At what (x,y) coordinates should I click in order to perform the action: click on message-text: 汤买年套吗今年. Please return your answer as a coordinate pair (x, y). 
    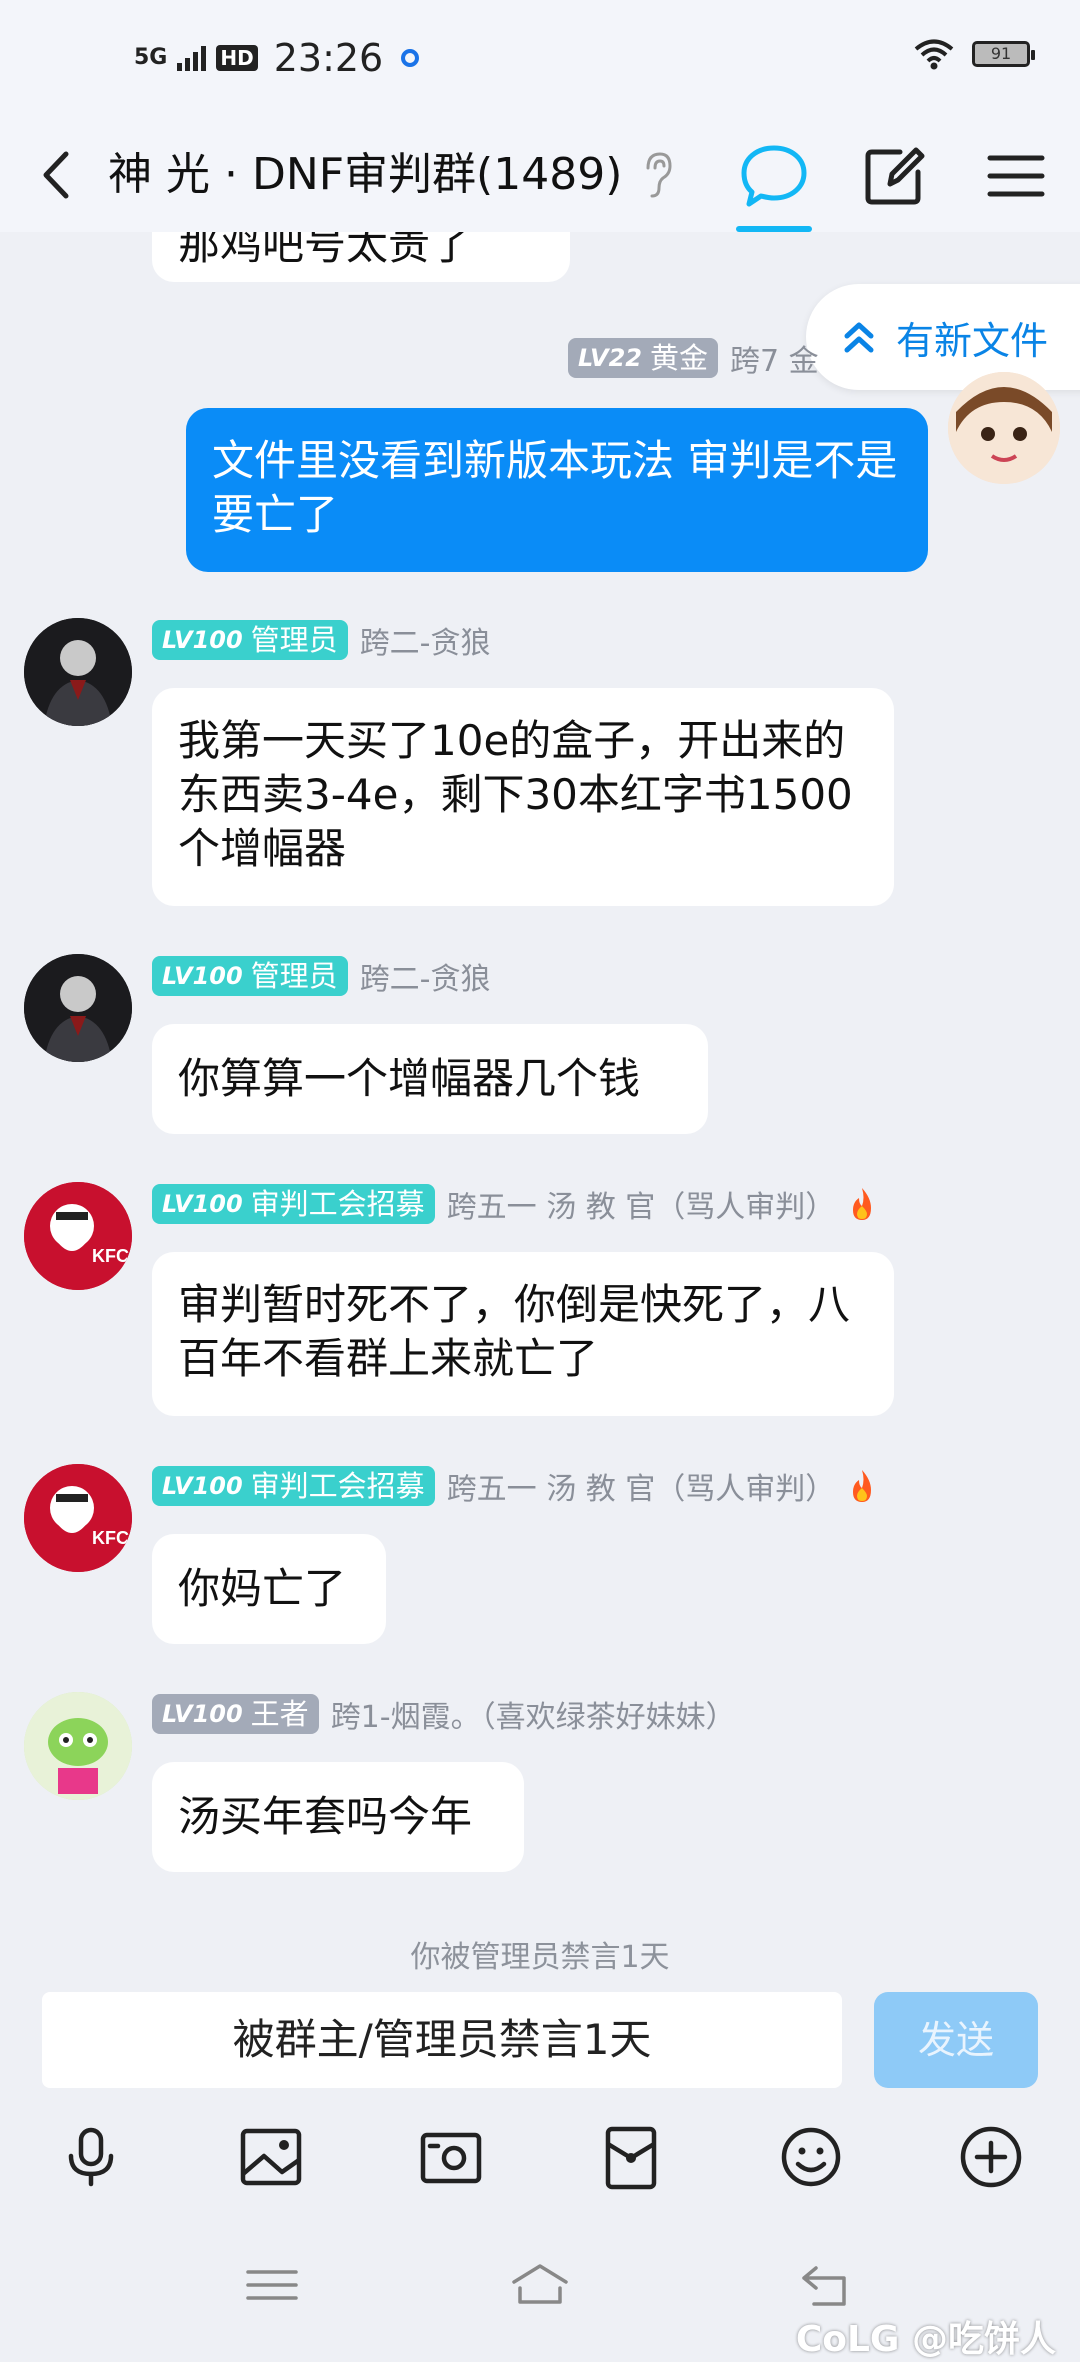
    Looking at the image, I should click on (325, 1816).